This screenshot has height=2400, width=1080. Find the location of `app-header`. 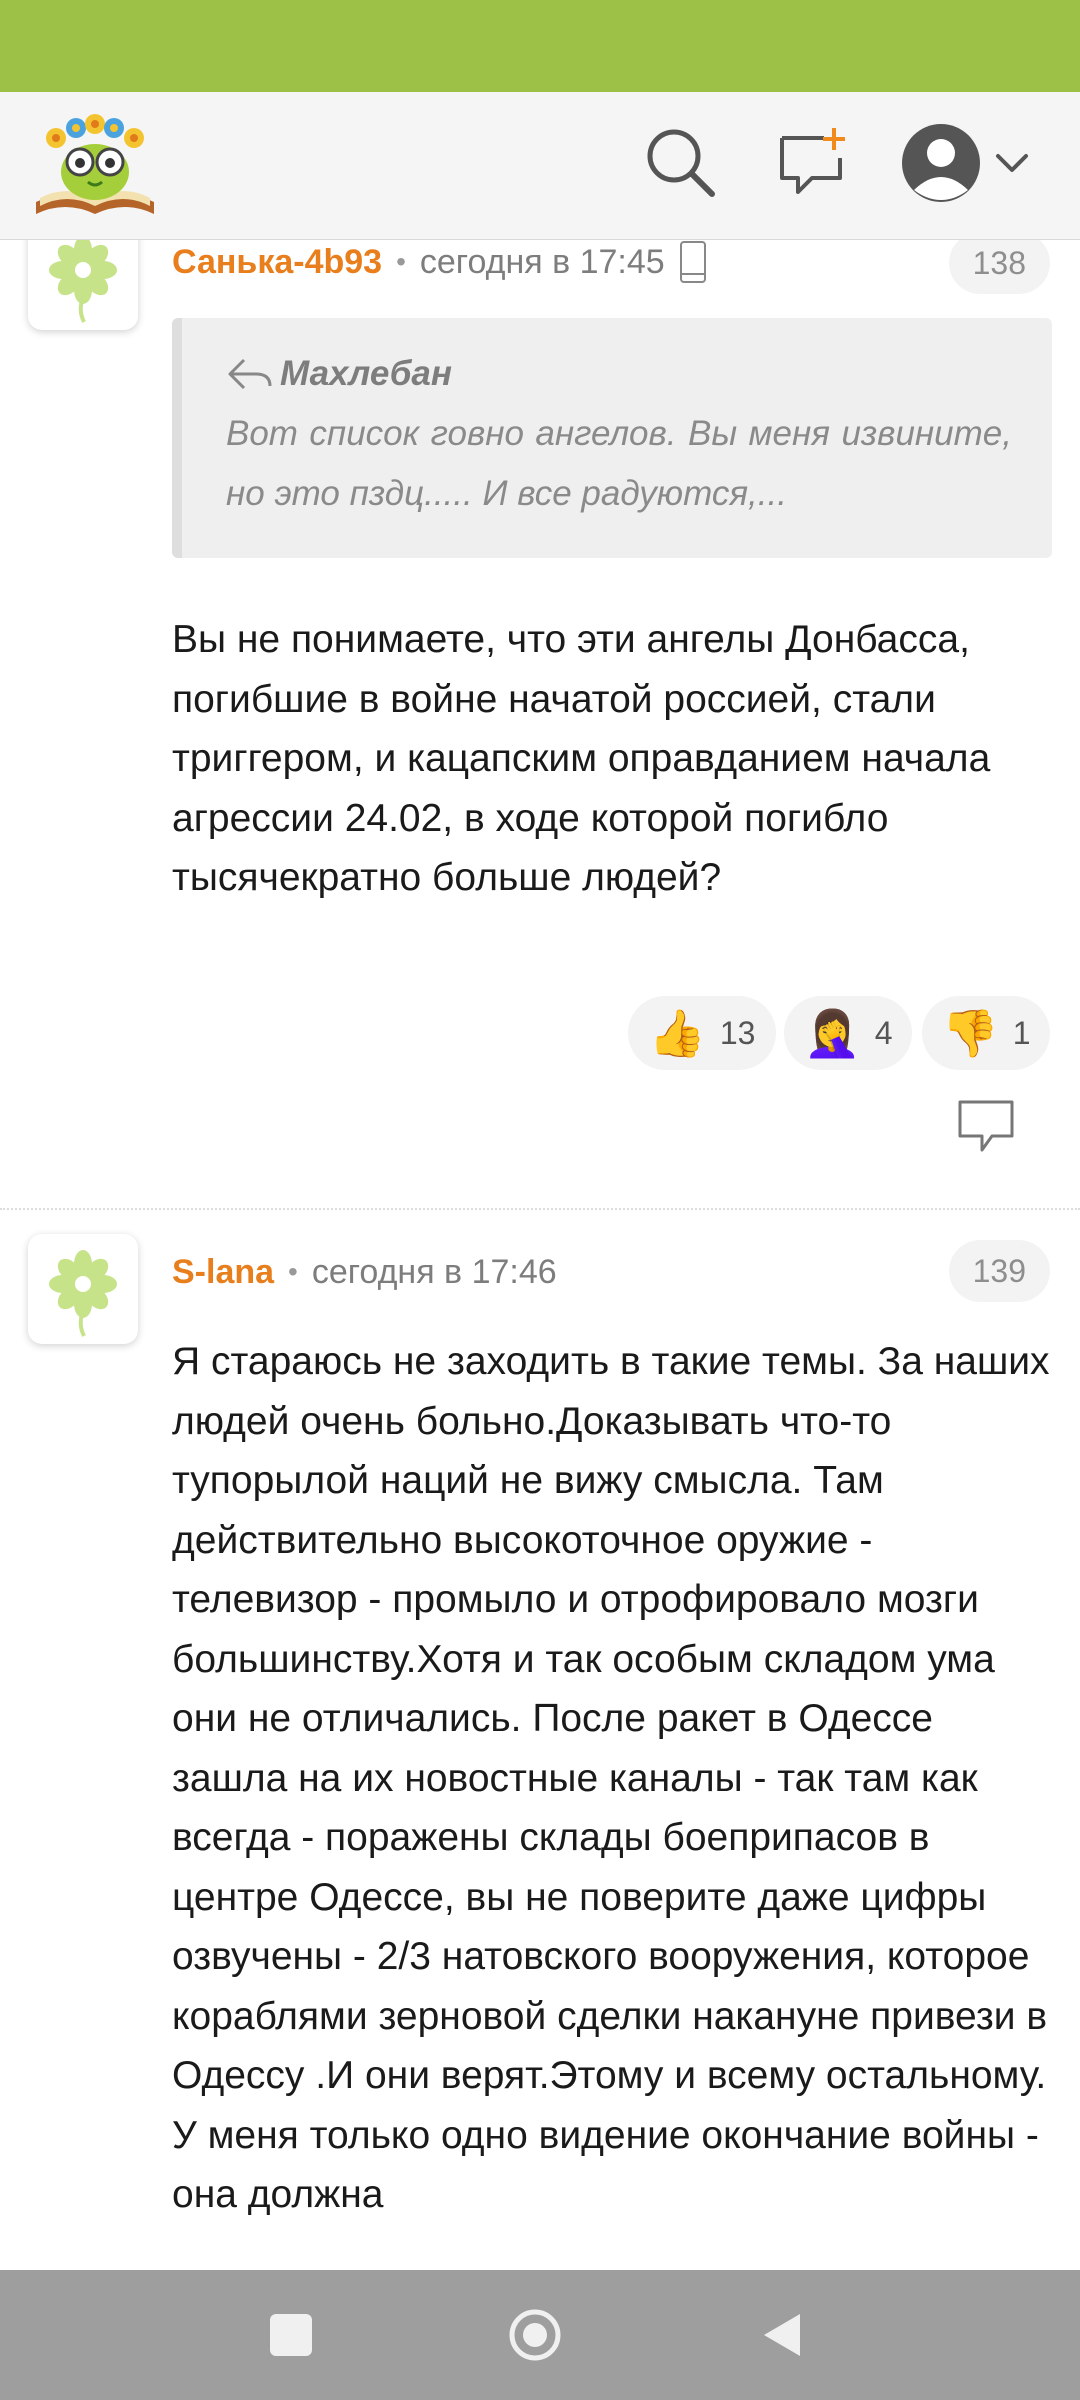

app-header is located at coordinates (540, 166).